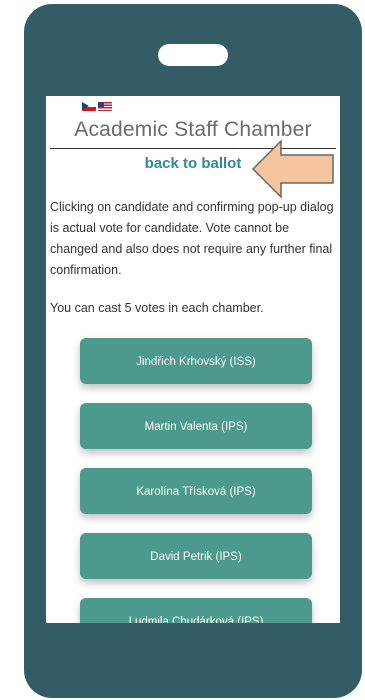  Describe the element at coordinates (157, 308) in the screenshot. I see `votes-allowed-note: You can cast 5 votes in each chamber.` at that location.